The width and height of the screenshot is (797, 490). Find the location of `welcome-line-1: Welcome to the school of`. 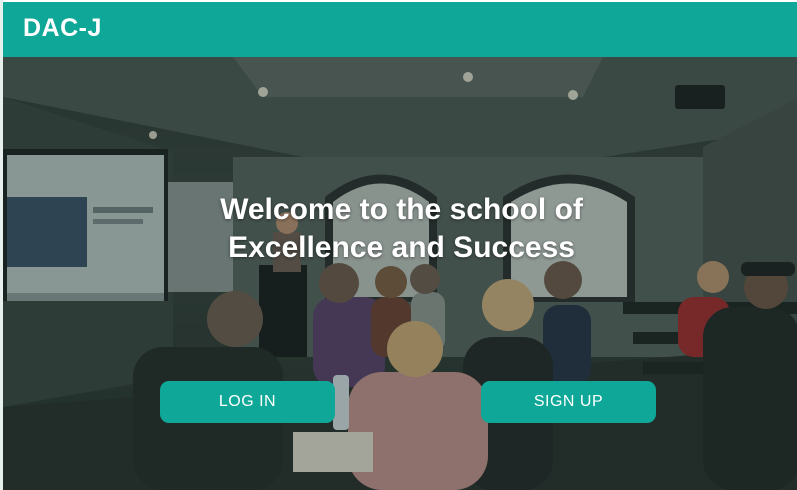

welcome-line-1: Welcome to the school of is located at coordinates (401, 209).